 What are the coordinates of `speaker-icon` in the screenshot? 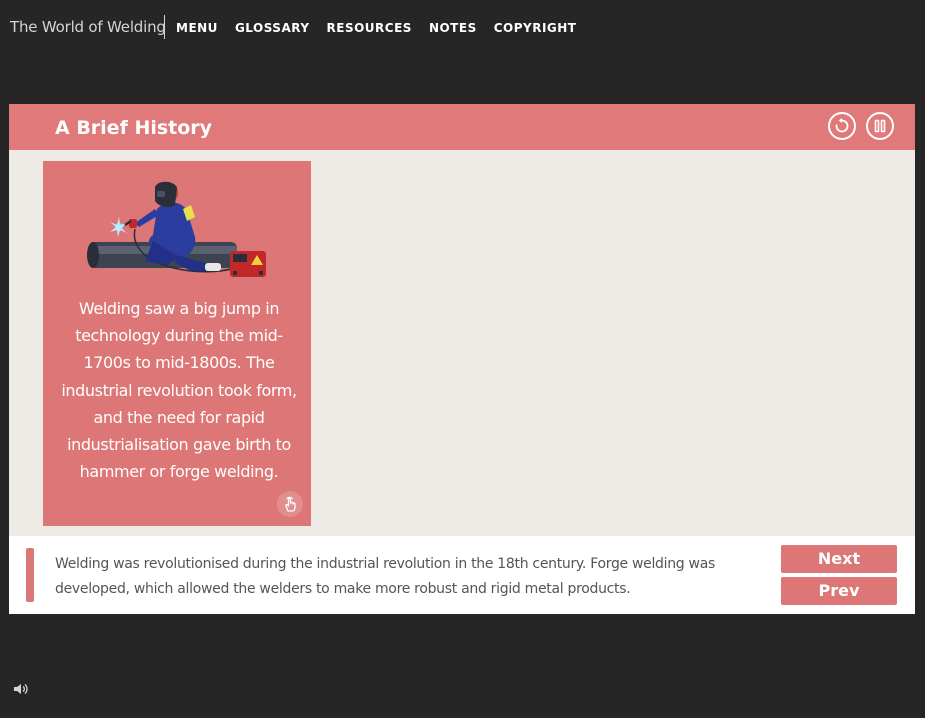 It's located at (22, 689).